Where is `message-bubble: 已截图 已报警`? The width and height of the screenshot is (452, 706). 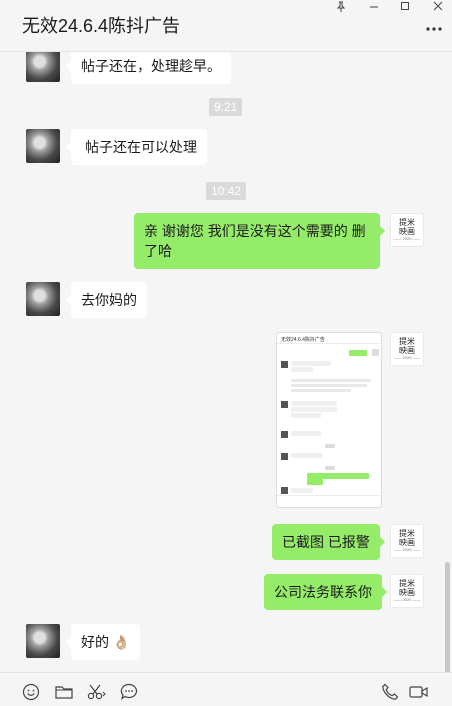
message-bubble: 已截图 已报警 is located at coordinates (328, 542).